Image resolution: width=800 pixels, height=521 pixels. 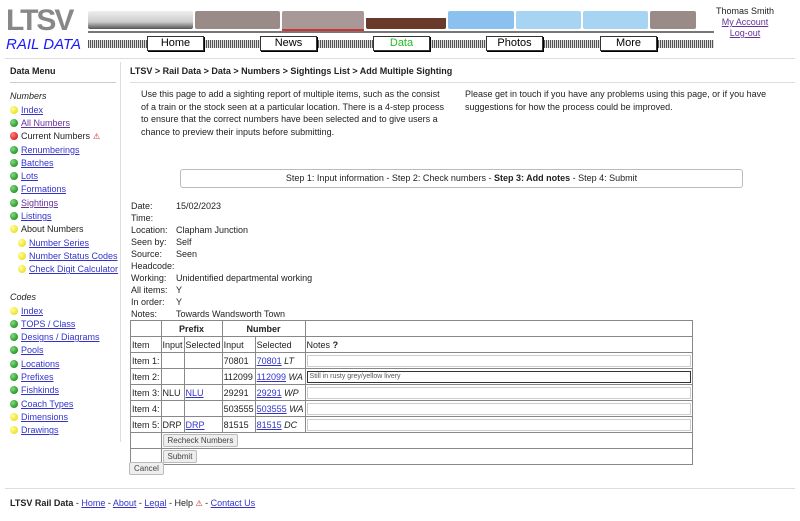 What do you see at coordinates (47, 404) in the screenshot?
I see `sidebar-item-label: Coach Types` at bounding box center [47, 404].